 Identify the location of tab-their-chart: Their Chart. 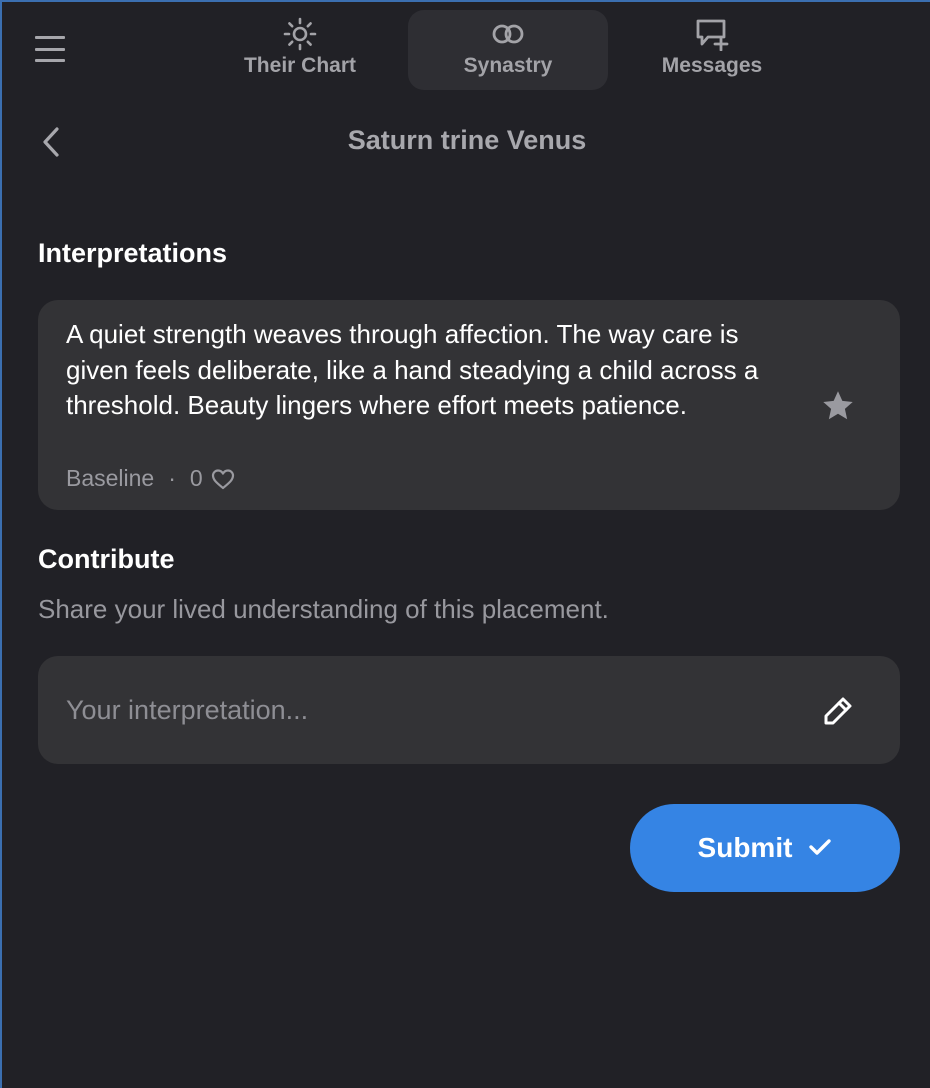
(300, 50).